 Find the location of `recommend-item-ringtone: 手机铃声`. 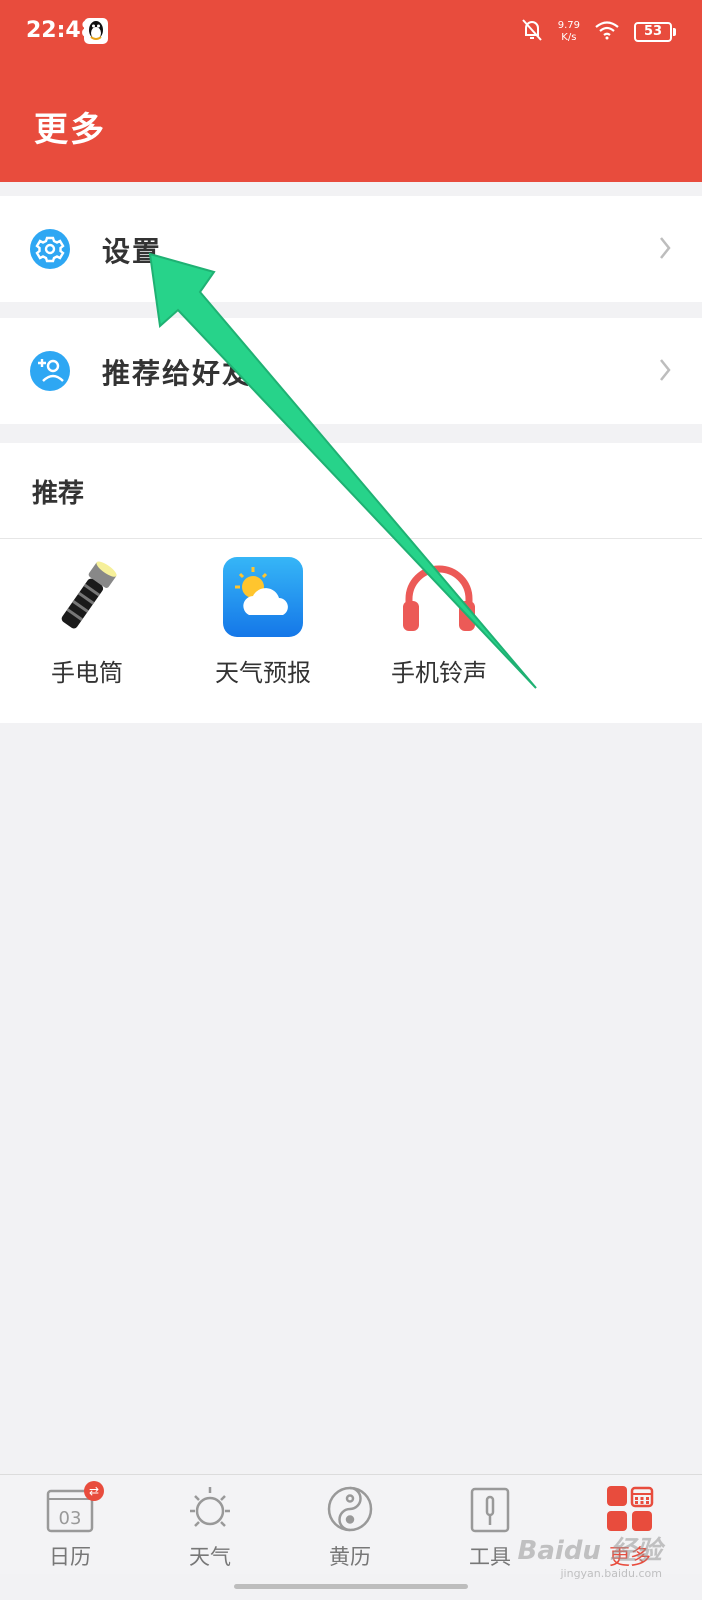

recommend-item-ringtone: 手机铃声 is located at coordinates (439, 632).